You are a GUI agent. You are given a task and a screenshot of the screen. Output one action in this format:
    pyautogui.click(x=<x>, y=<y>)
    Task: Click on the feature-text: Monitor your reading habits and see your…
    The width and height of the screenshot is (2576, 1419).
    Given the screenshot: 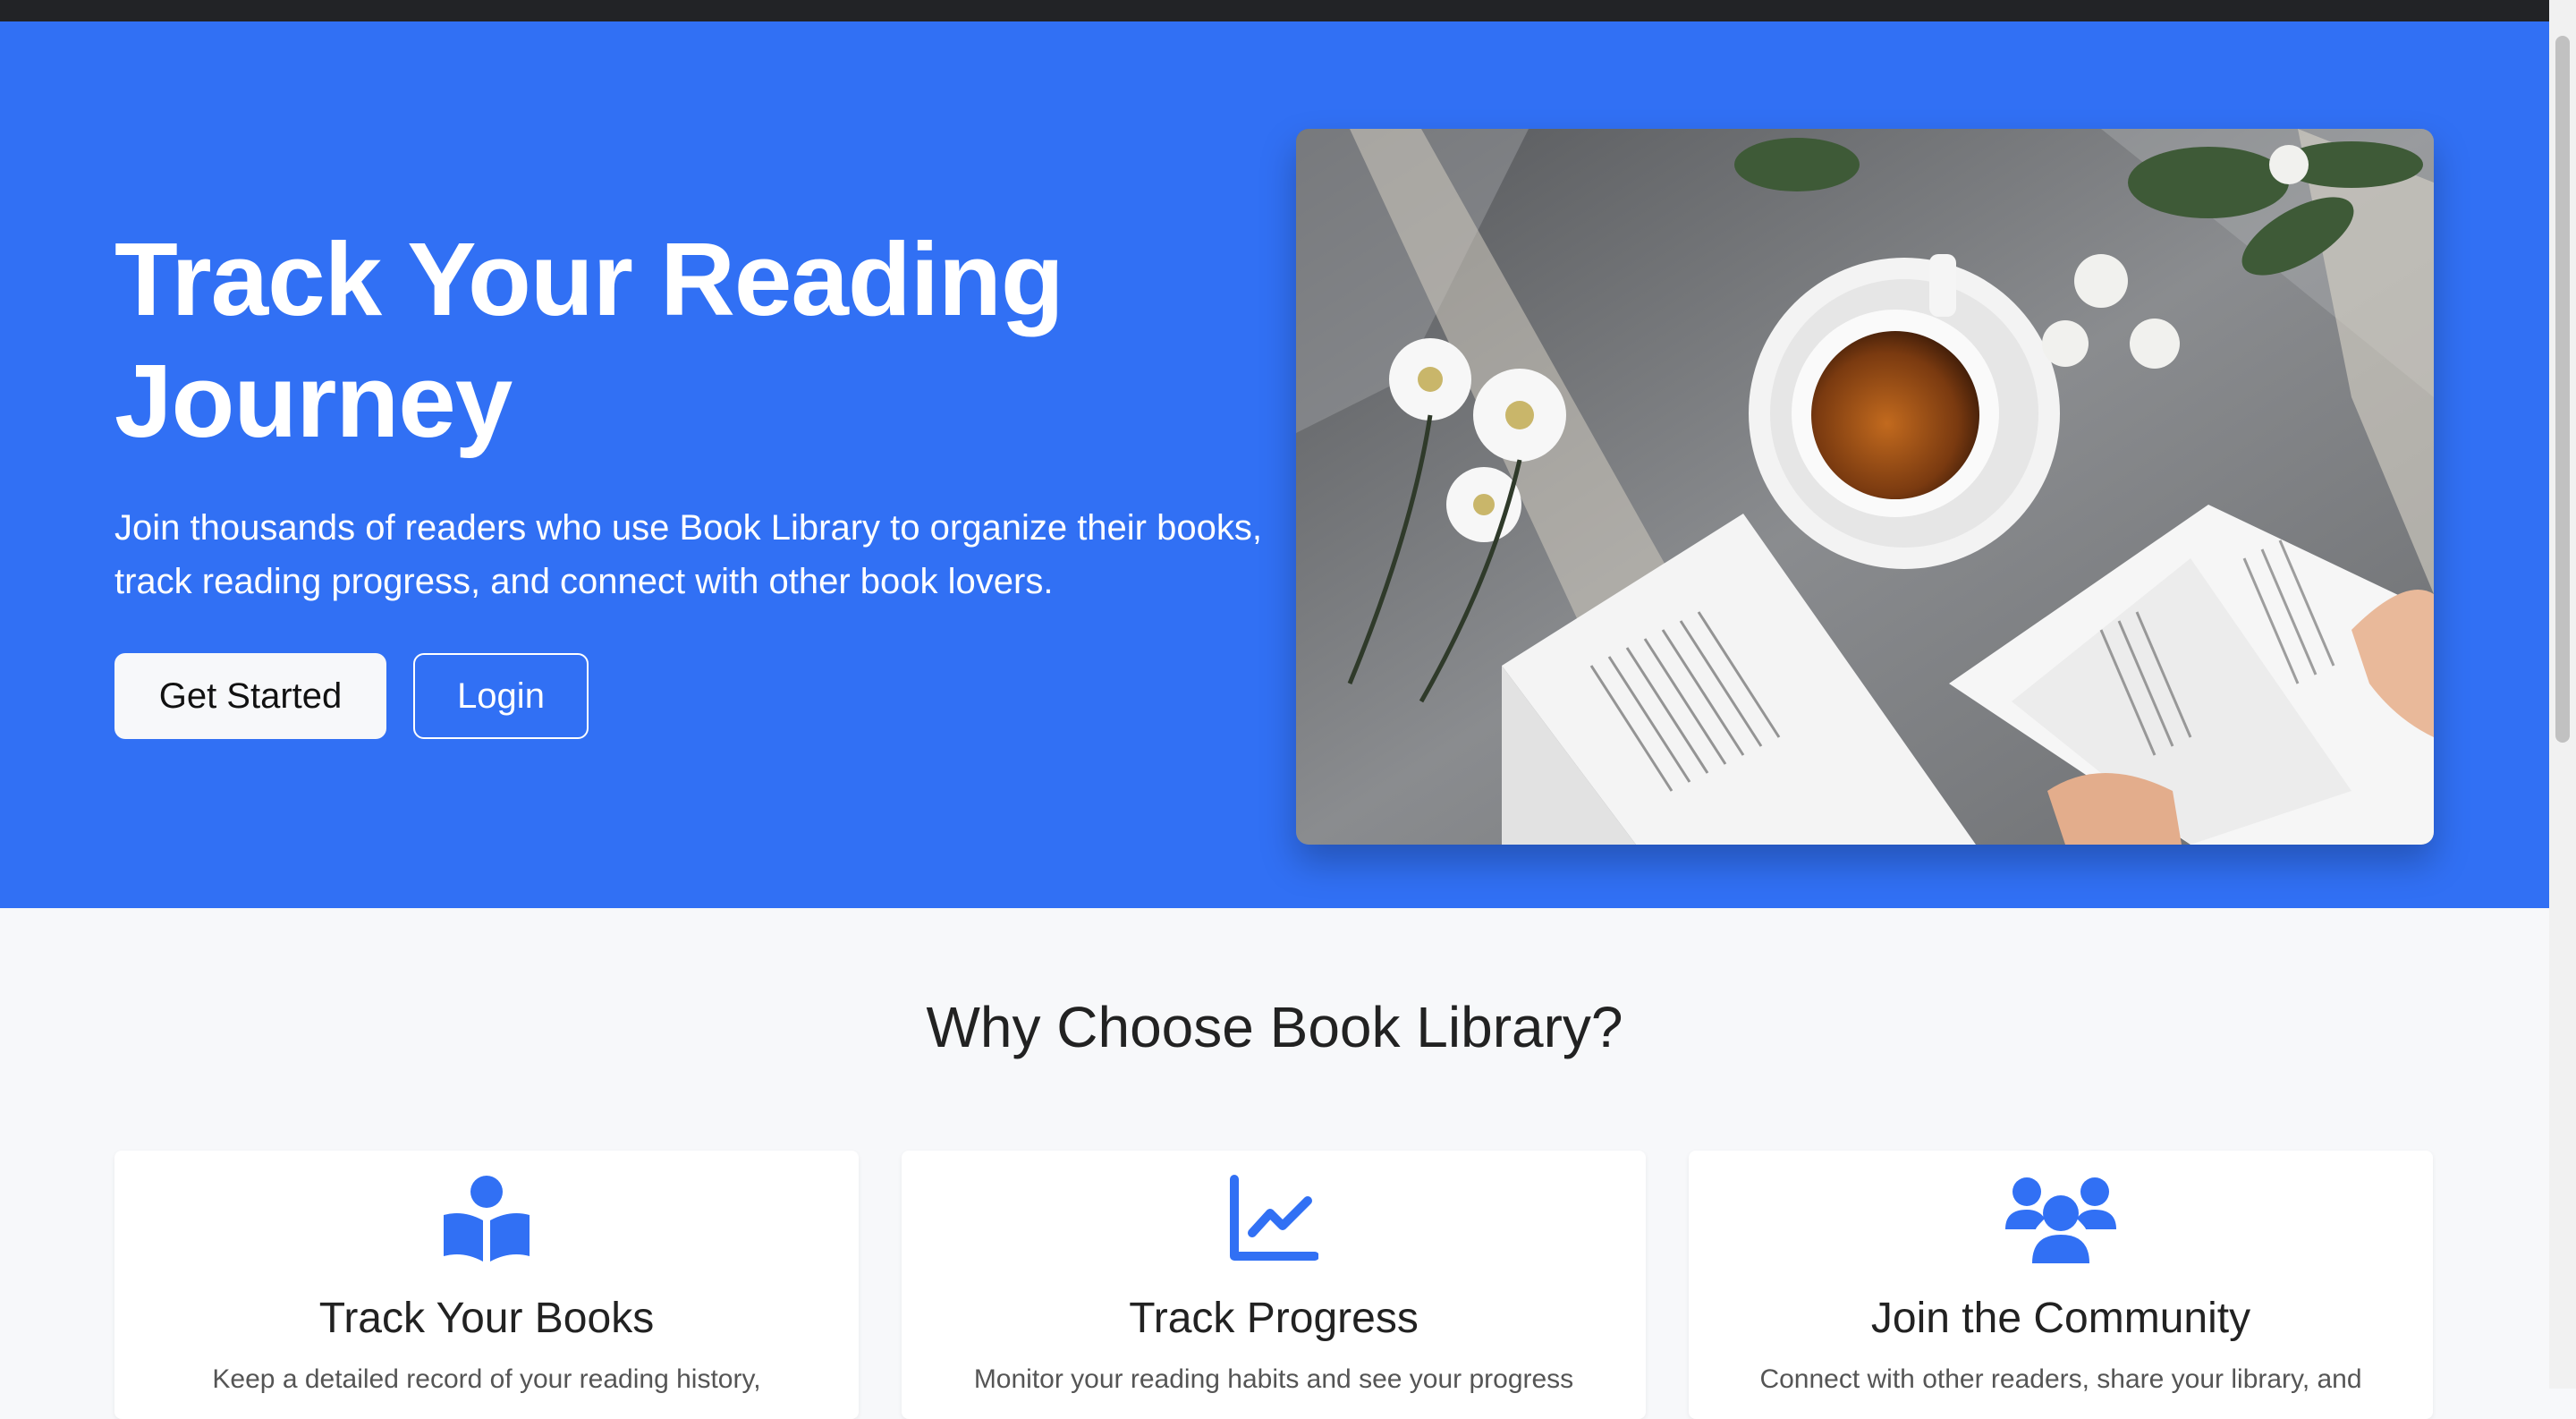 What is the action you would take?
    pyautogui.click(x=1273, y=1379)
    